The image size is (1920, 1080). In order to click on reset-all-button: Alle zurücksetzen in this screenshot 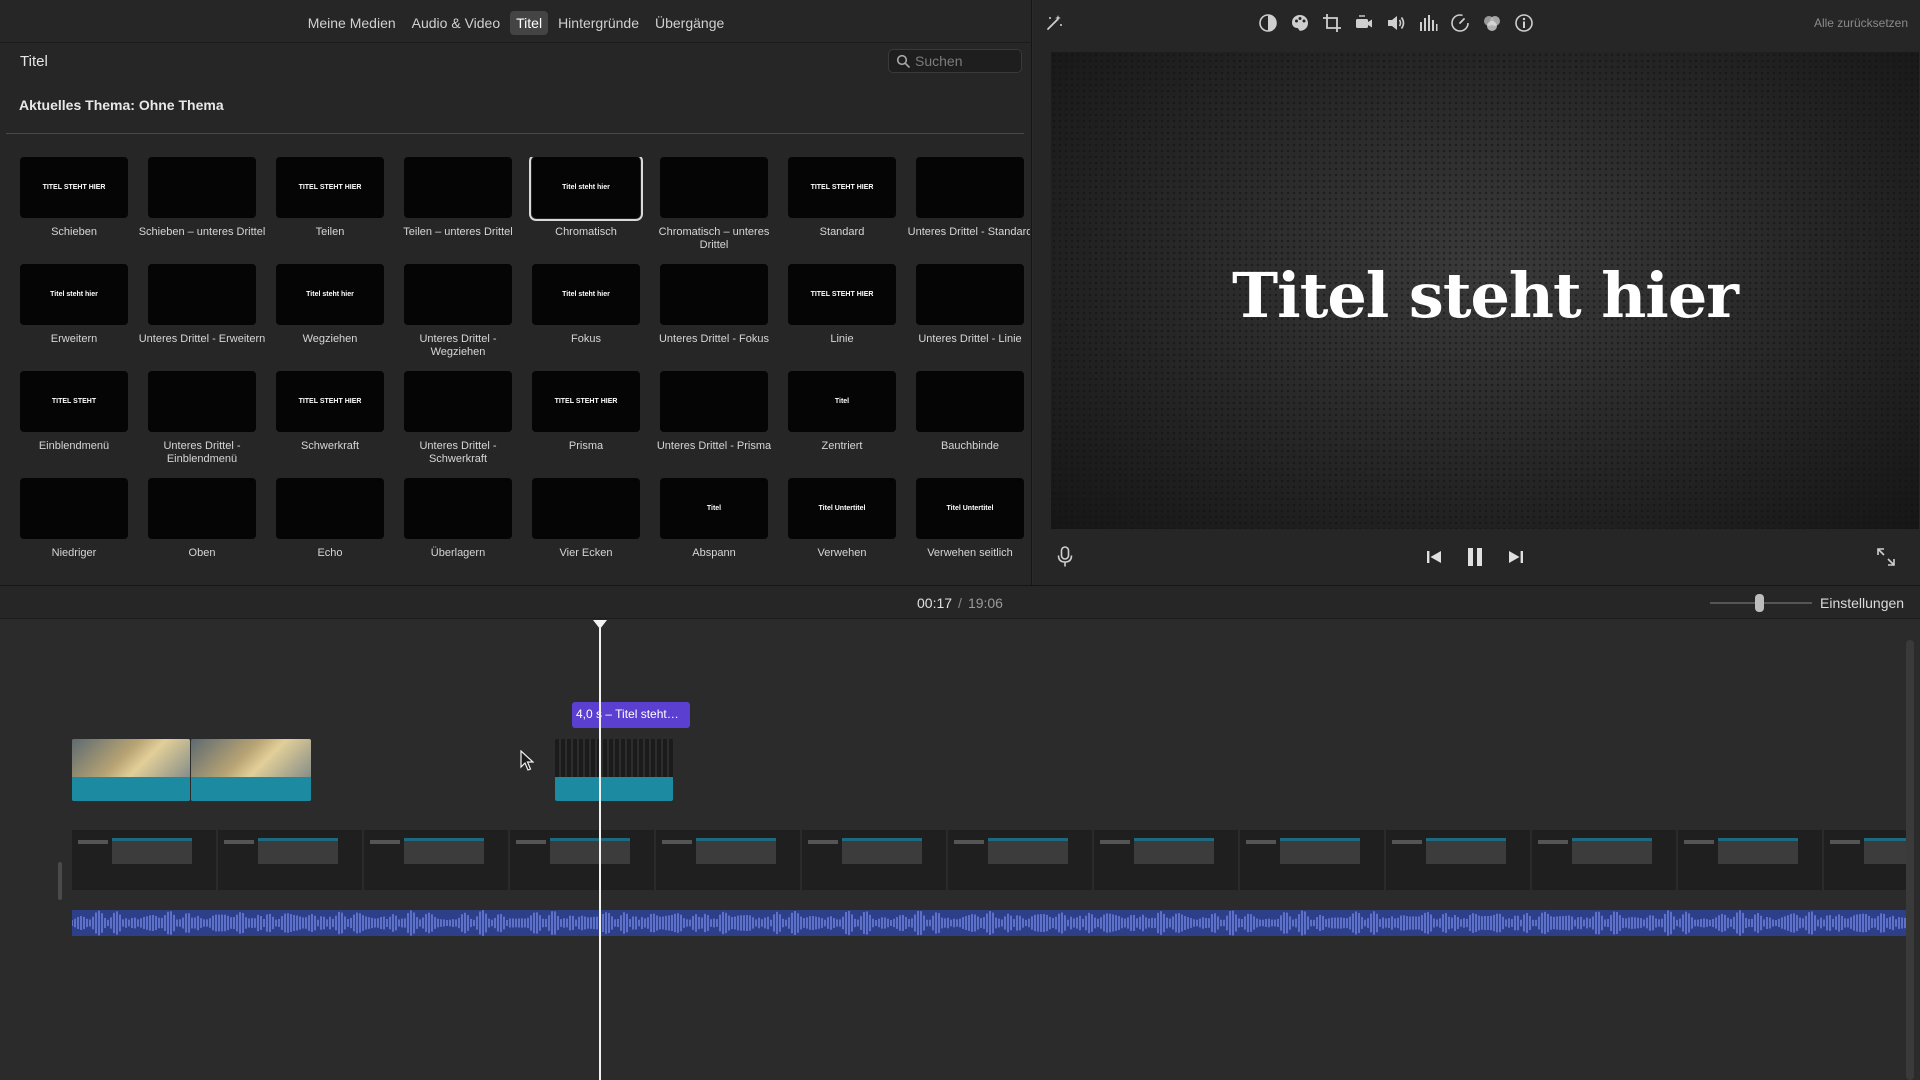, I will do `click(1861, 23)`.